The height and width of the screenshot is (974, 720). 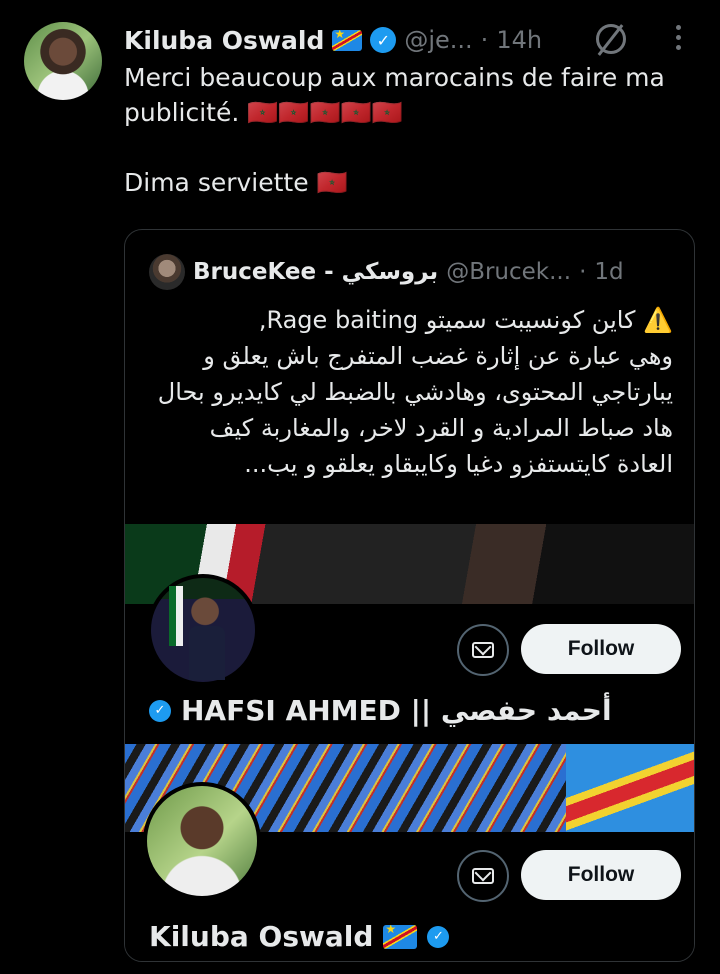 I want to click on more-options-icon, so click(x=678, y=37).